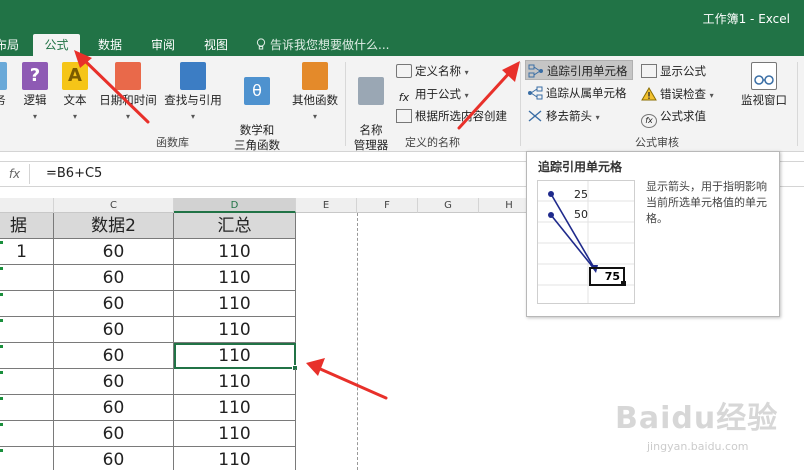  I want to click on page-break-line, so click(357, 341).